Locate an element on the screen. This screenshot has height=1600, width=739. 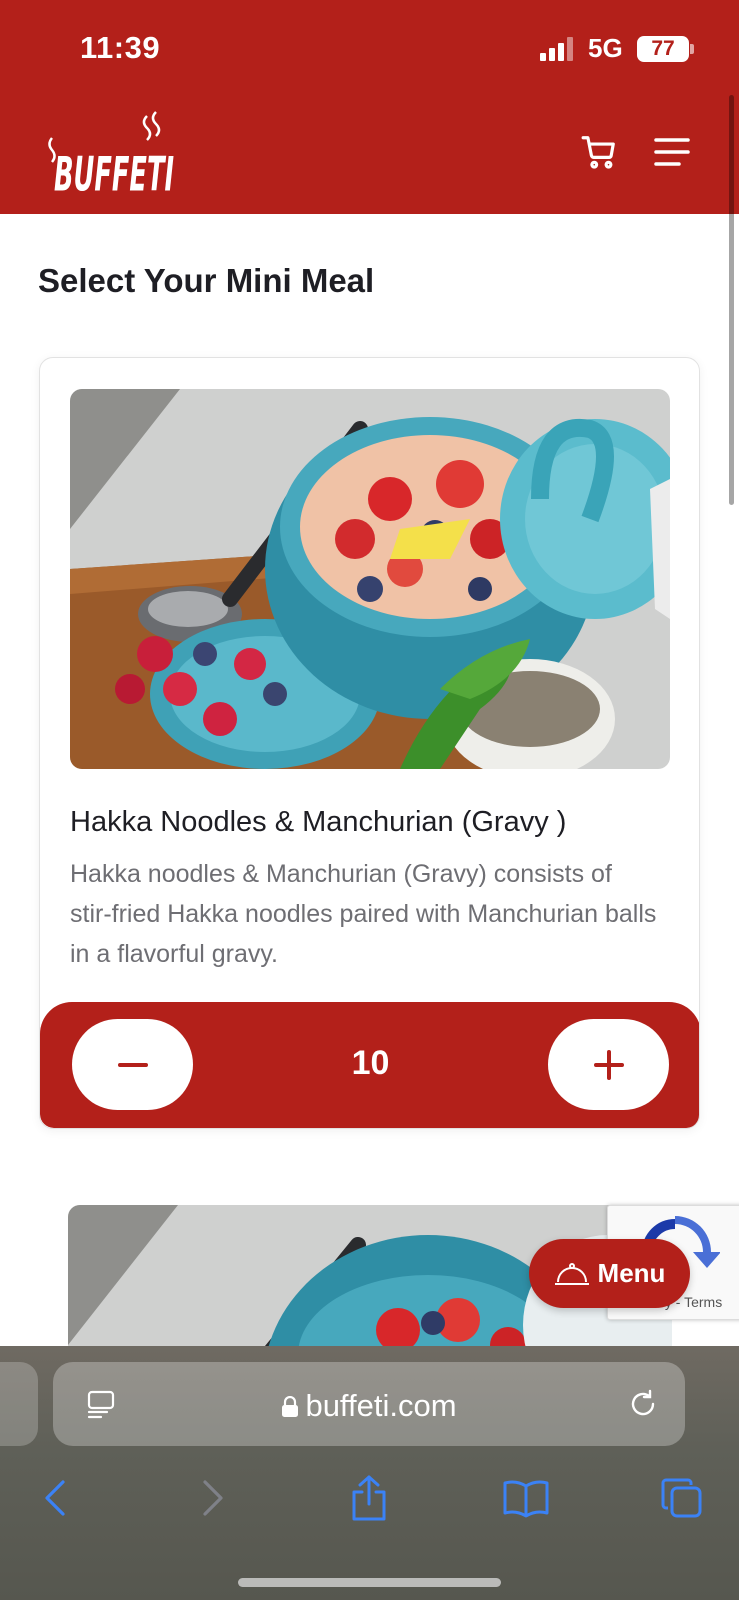
network-type: 5G is located at coordinates (605, 48).